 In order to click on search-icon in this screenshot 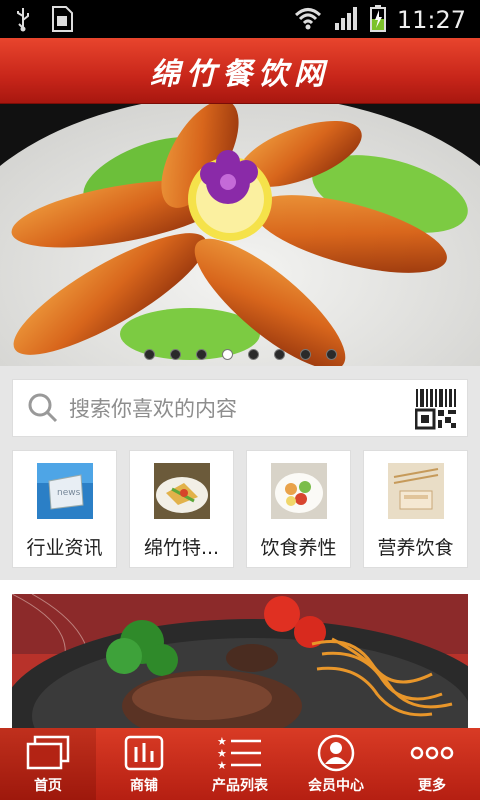, I will do `click(43, 408)`.